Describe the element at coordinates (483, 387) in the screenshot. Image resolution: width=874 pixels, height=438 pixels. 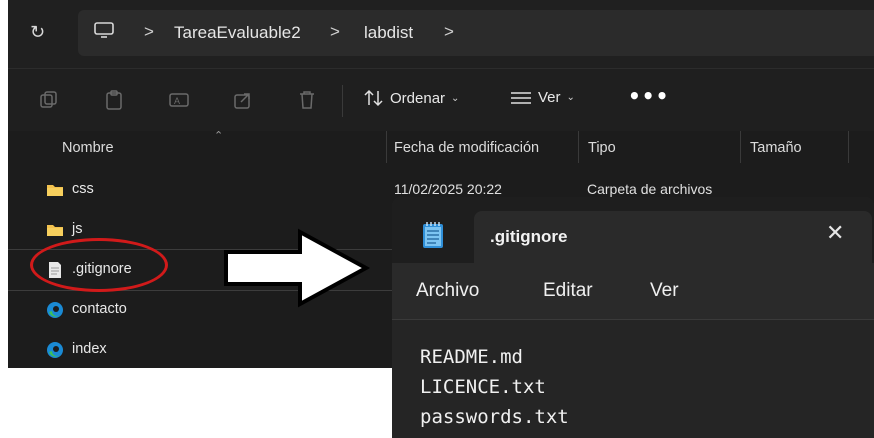
I see `editor-line: LICENCE.txt` at that location.